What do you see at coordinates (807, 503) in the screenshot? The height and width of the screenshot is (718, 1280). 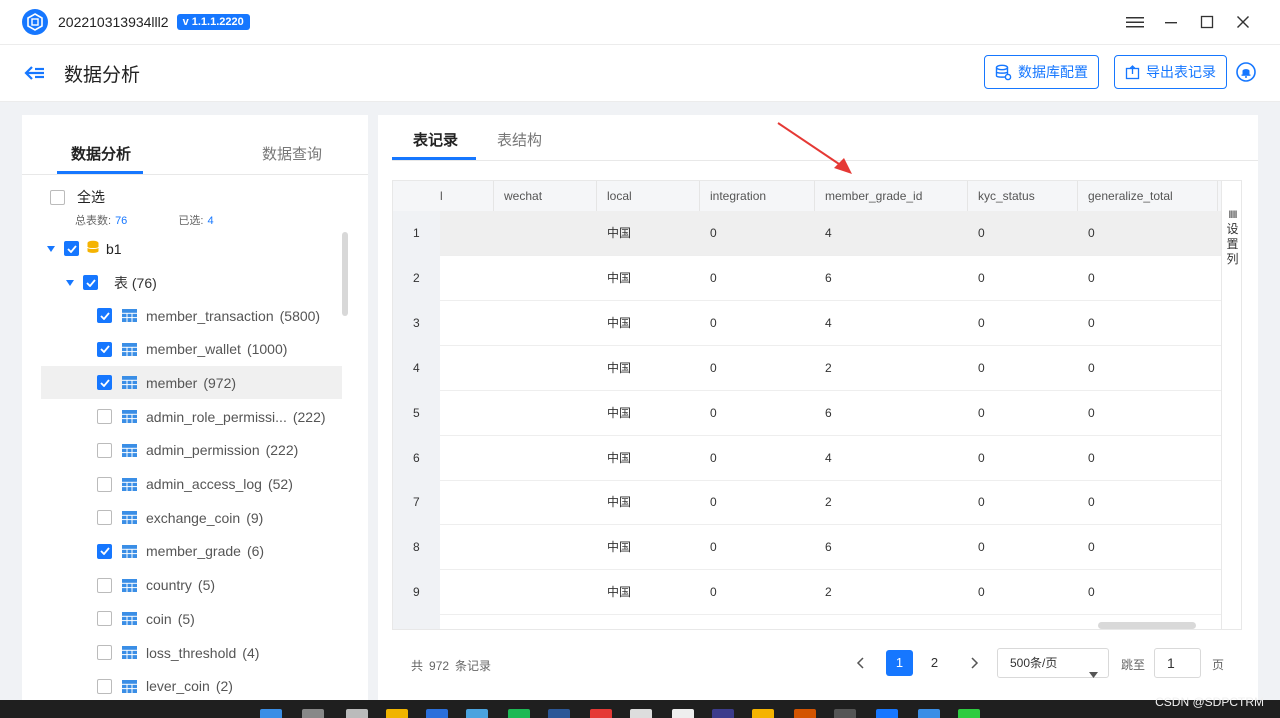 I see `table-row: 7 中国 0 2 0 0` at bounding box center [807, 503].